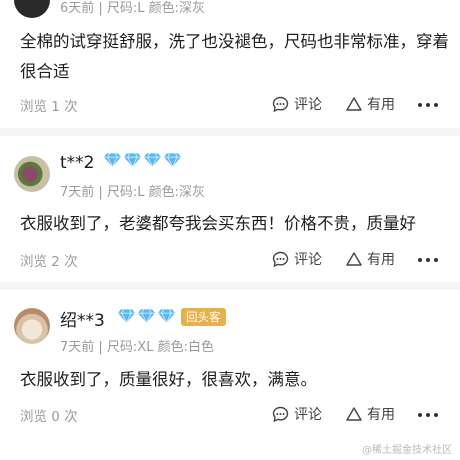 The height and width of the screenshot is (460, 460). Describe the element at coordinates (234, 56) in the screenshot. I see `review-text: 全棉的试穿挺舒服，洗了也没褪色，尺码也非常标准，穿着很合适` at that location.